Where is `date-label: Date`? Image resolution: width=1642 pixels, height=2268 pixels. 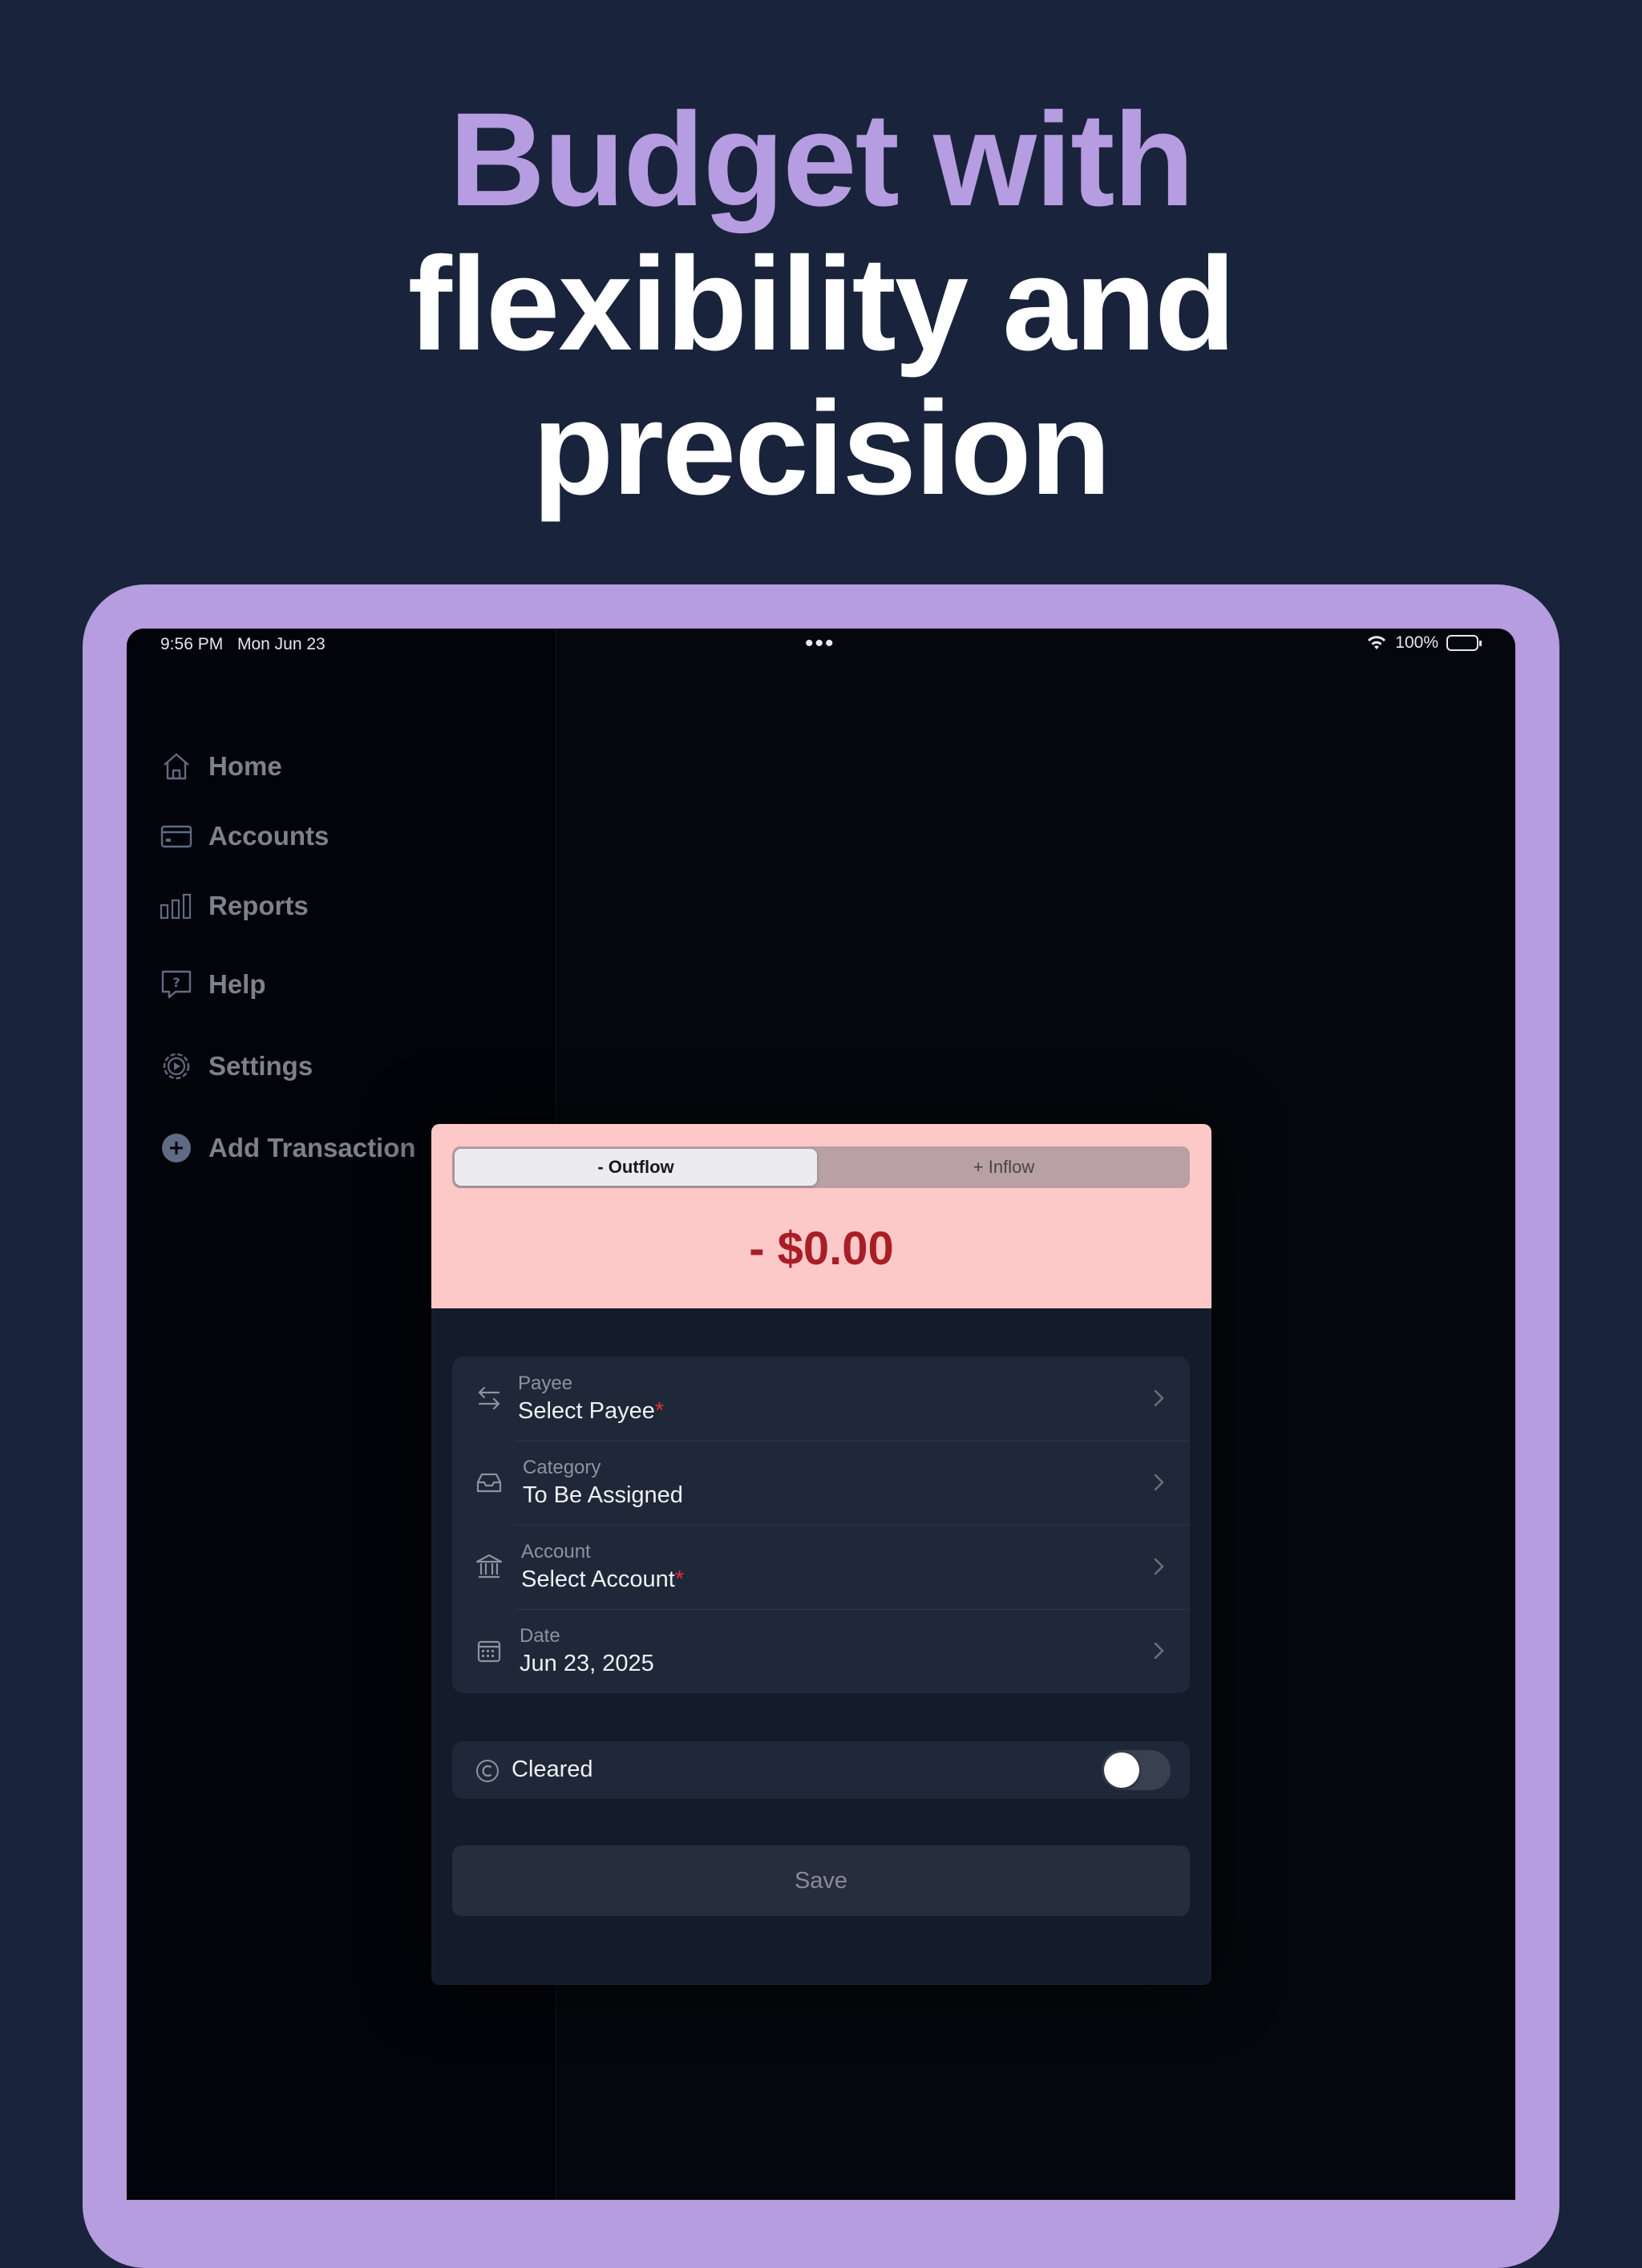
date-label: Date is located at coordinates (540, 1636).